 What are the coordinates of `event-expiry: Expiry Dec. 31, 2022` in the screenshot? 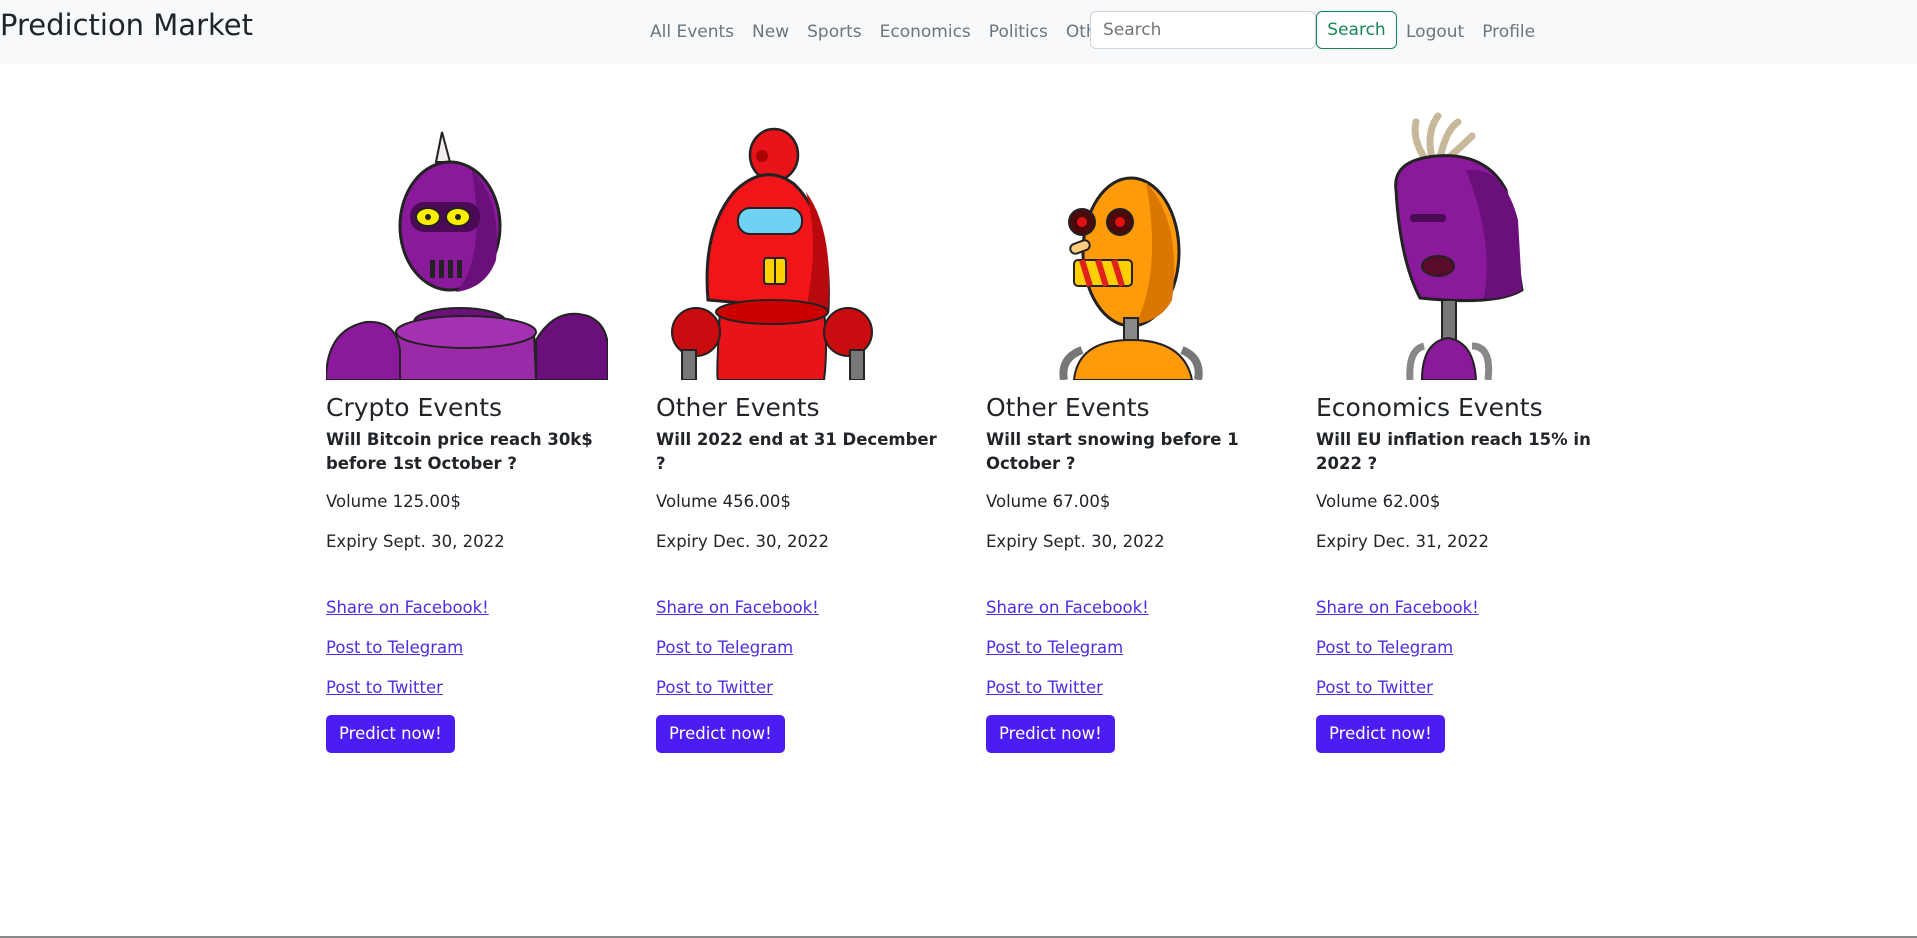 It's located at (1402, 541).